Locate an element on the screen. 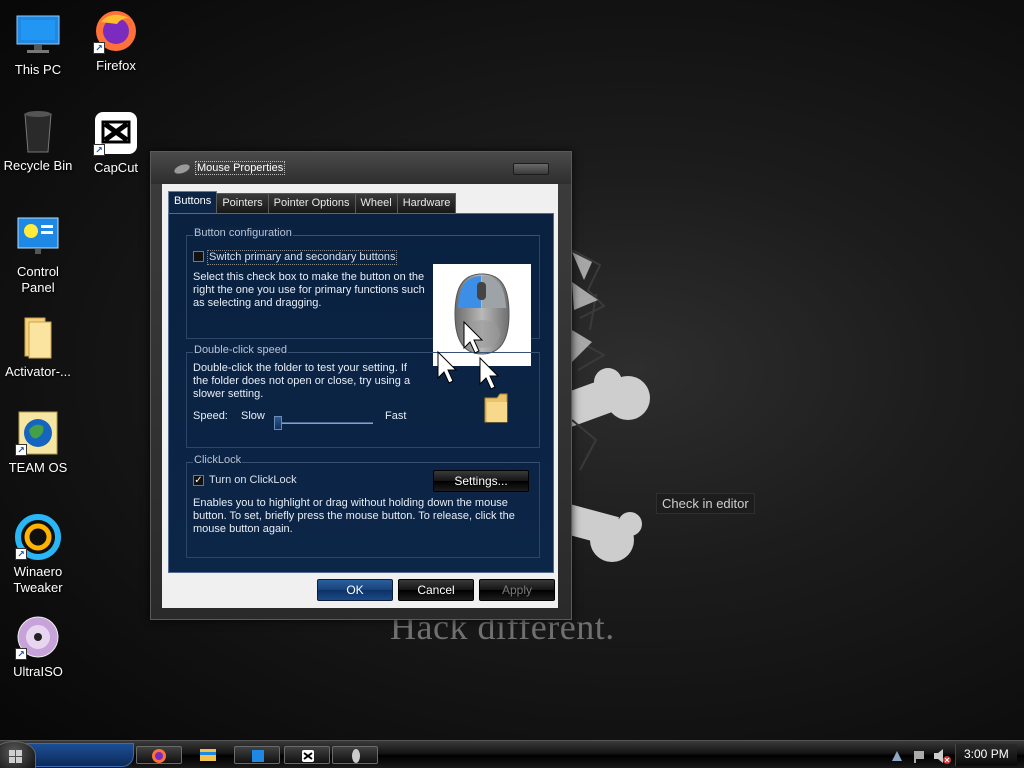 The height and width of the screenshot is (768, 1024). volume-muted-icon is located at coordinates (942, 756).